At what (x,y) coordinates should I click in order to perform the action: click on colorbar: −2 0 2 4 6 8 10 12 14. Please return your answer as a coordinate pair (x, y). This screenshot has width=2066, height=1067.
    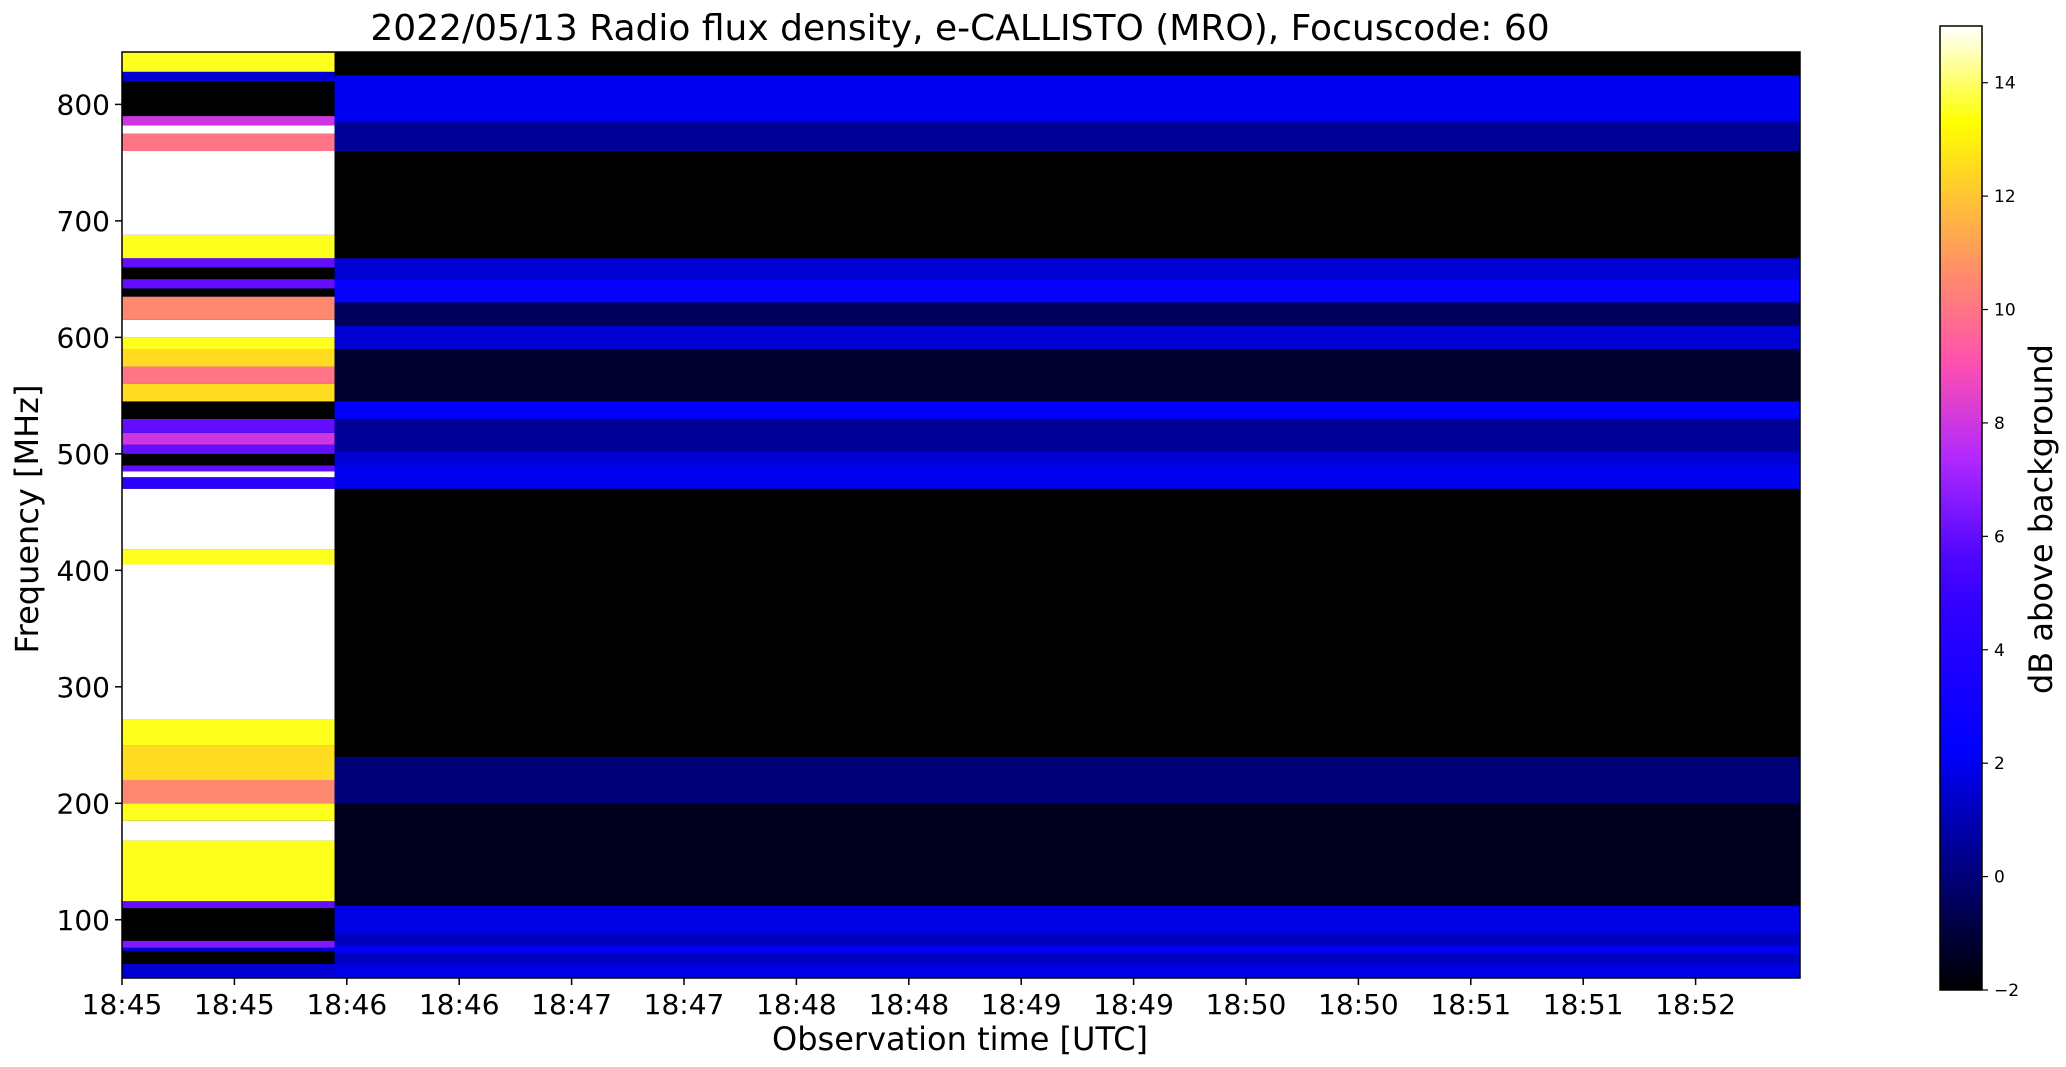
    Looking at the image, I should click on (1979, 513).